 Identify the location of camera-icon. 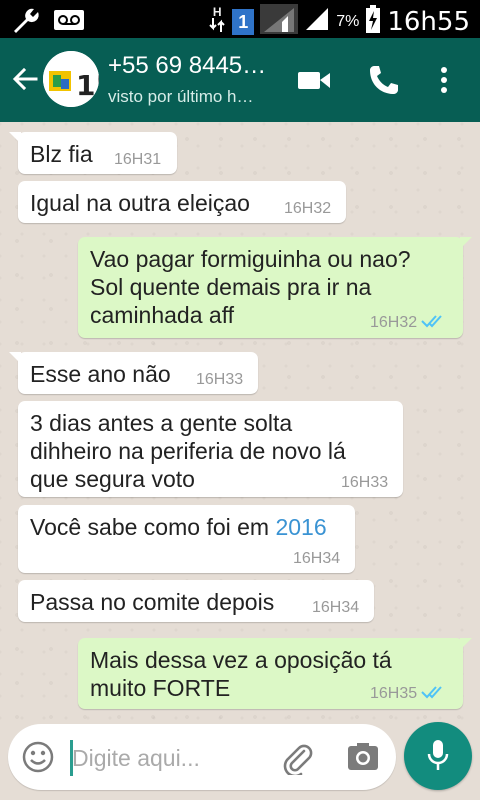
(363, 759).